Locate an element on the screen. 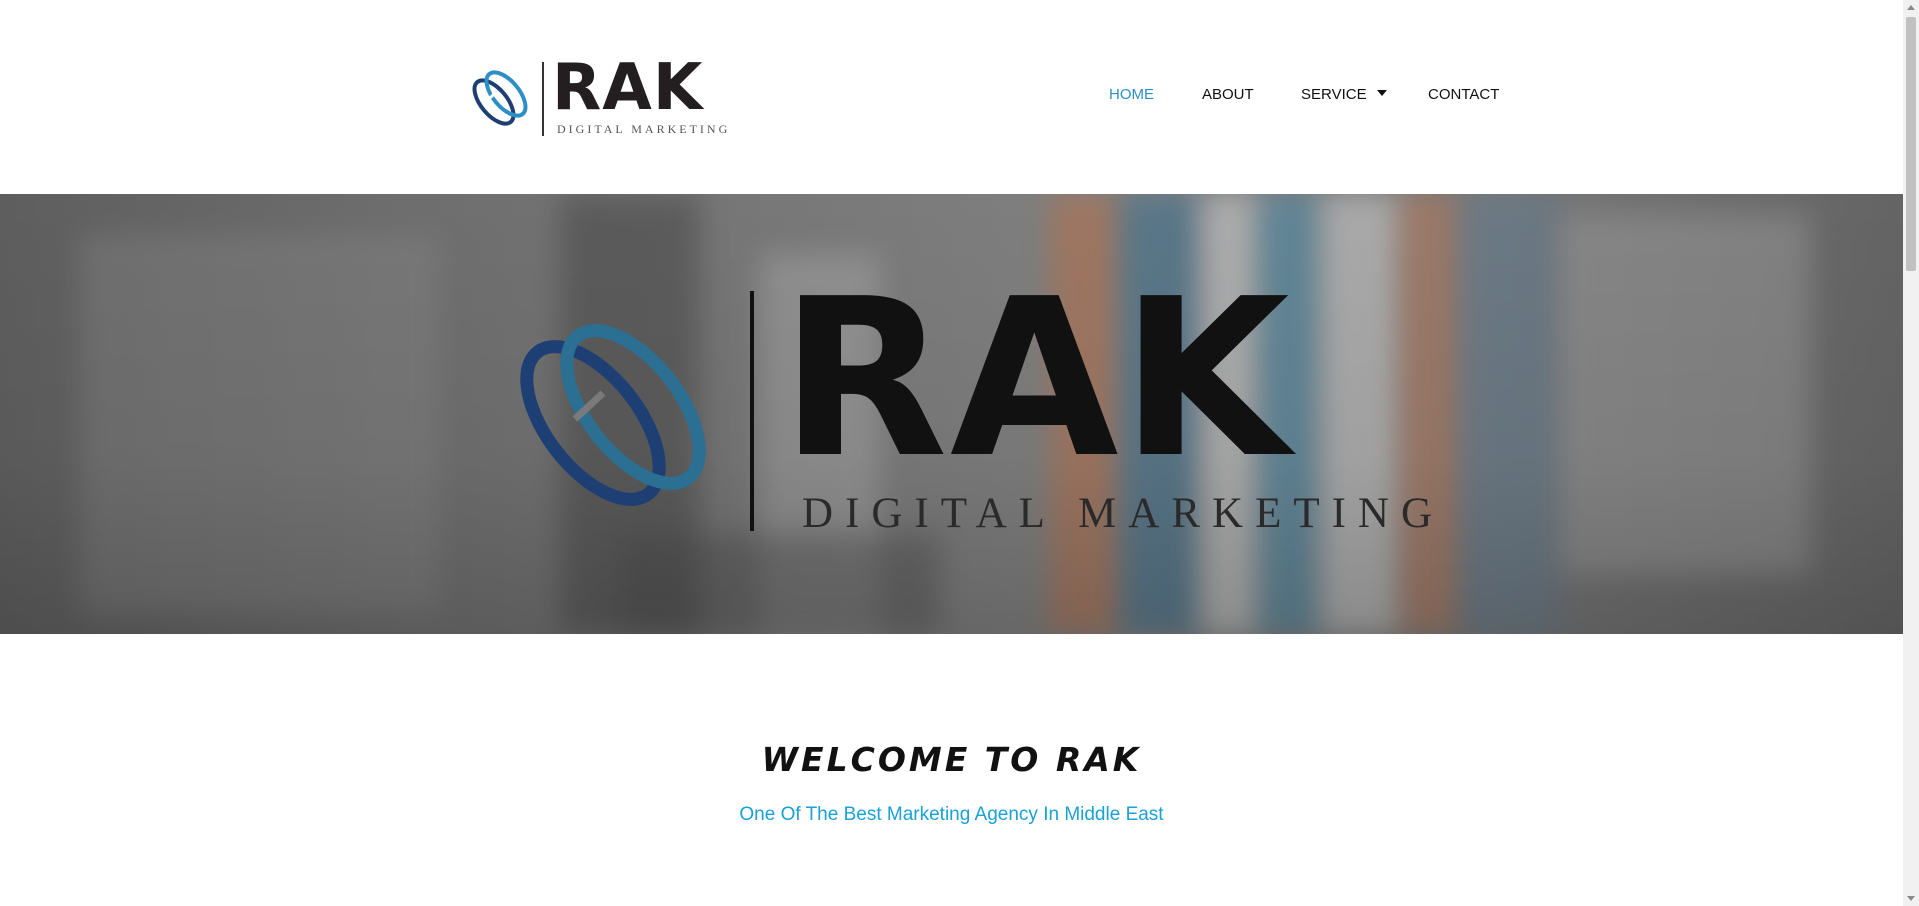  arrow-down-icon is located at coordinates (1911, 898).